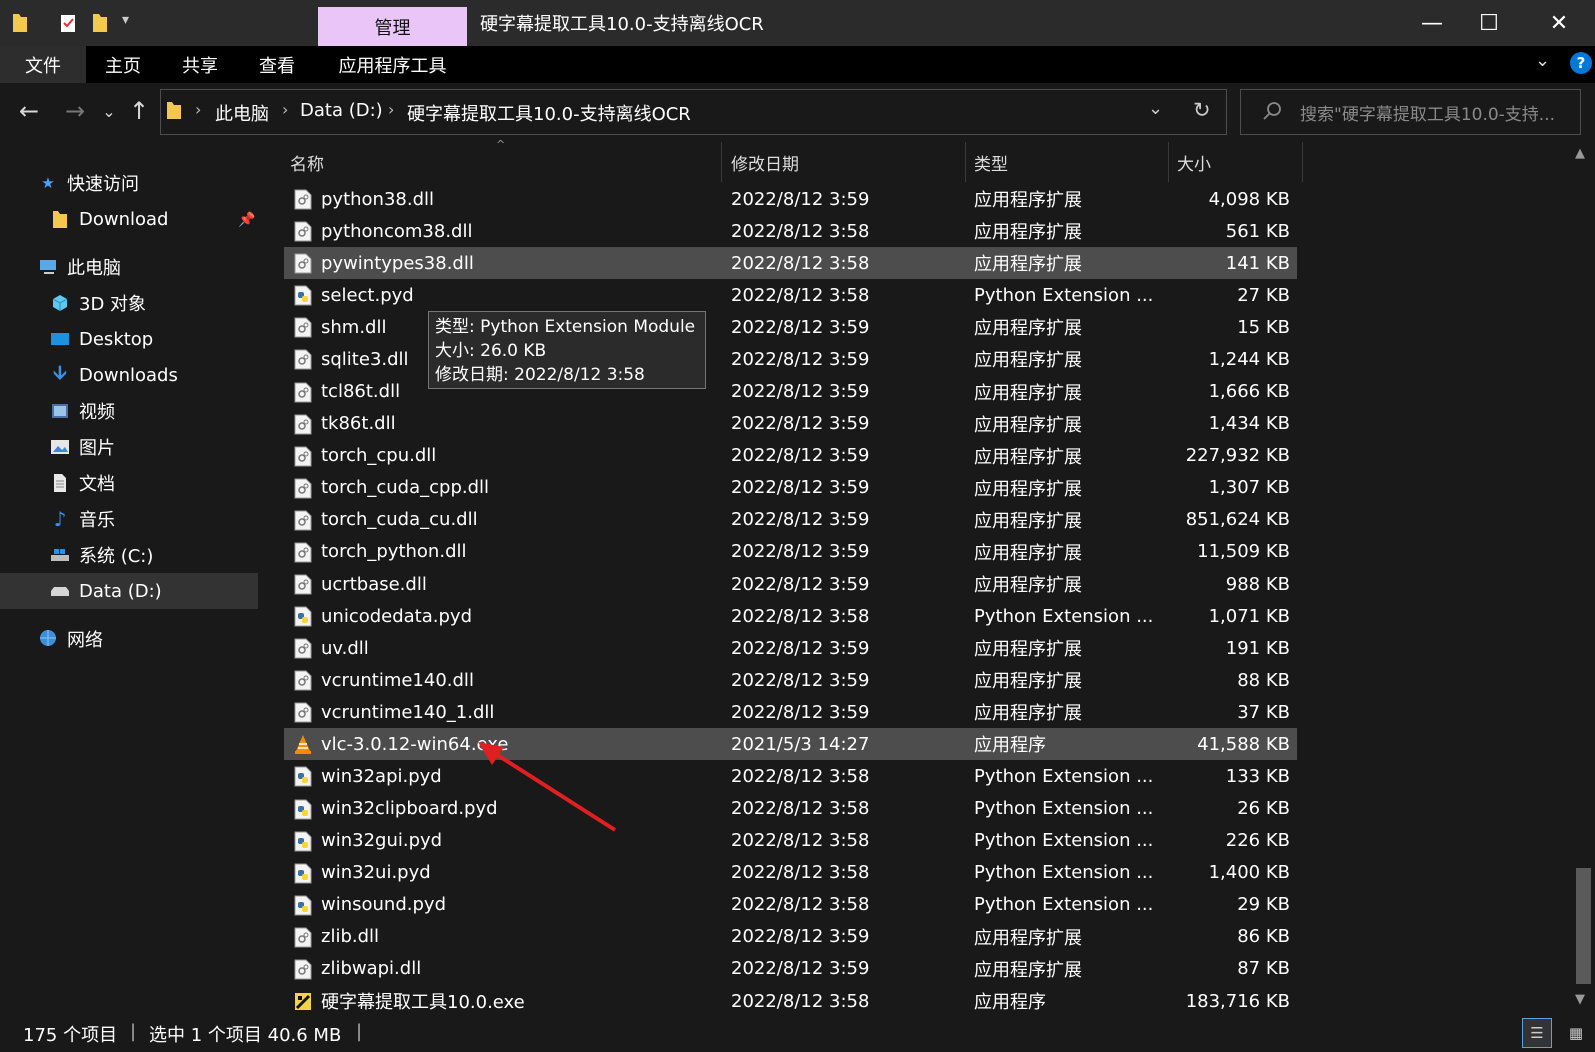  I want to click on column-header-size: 大小, so click(1237, 162).